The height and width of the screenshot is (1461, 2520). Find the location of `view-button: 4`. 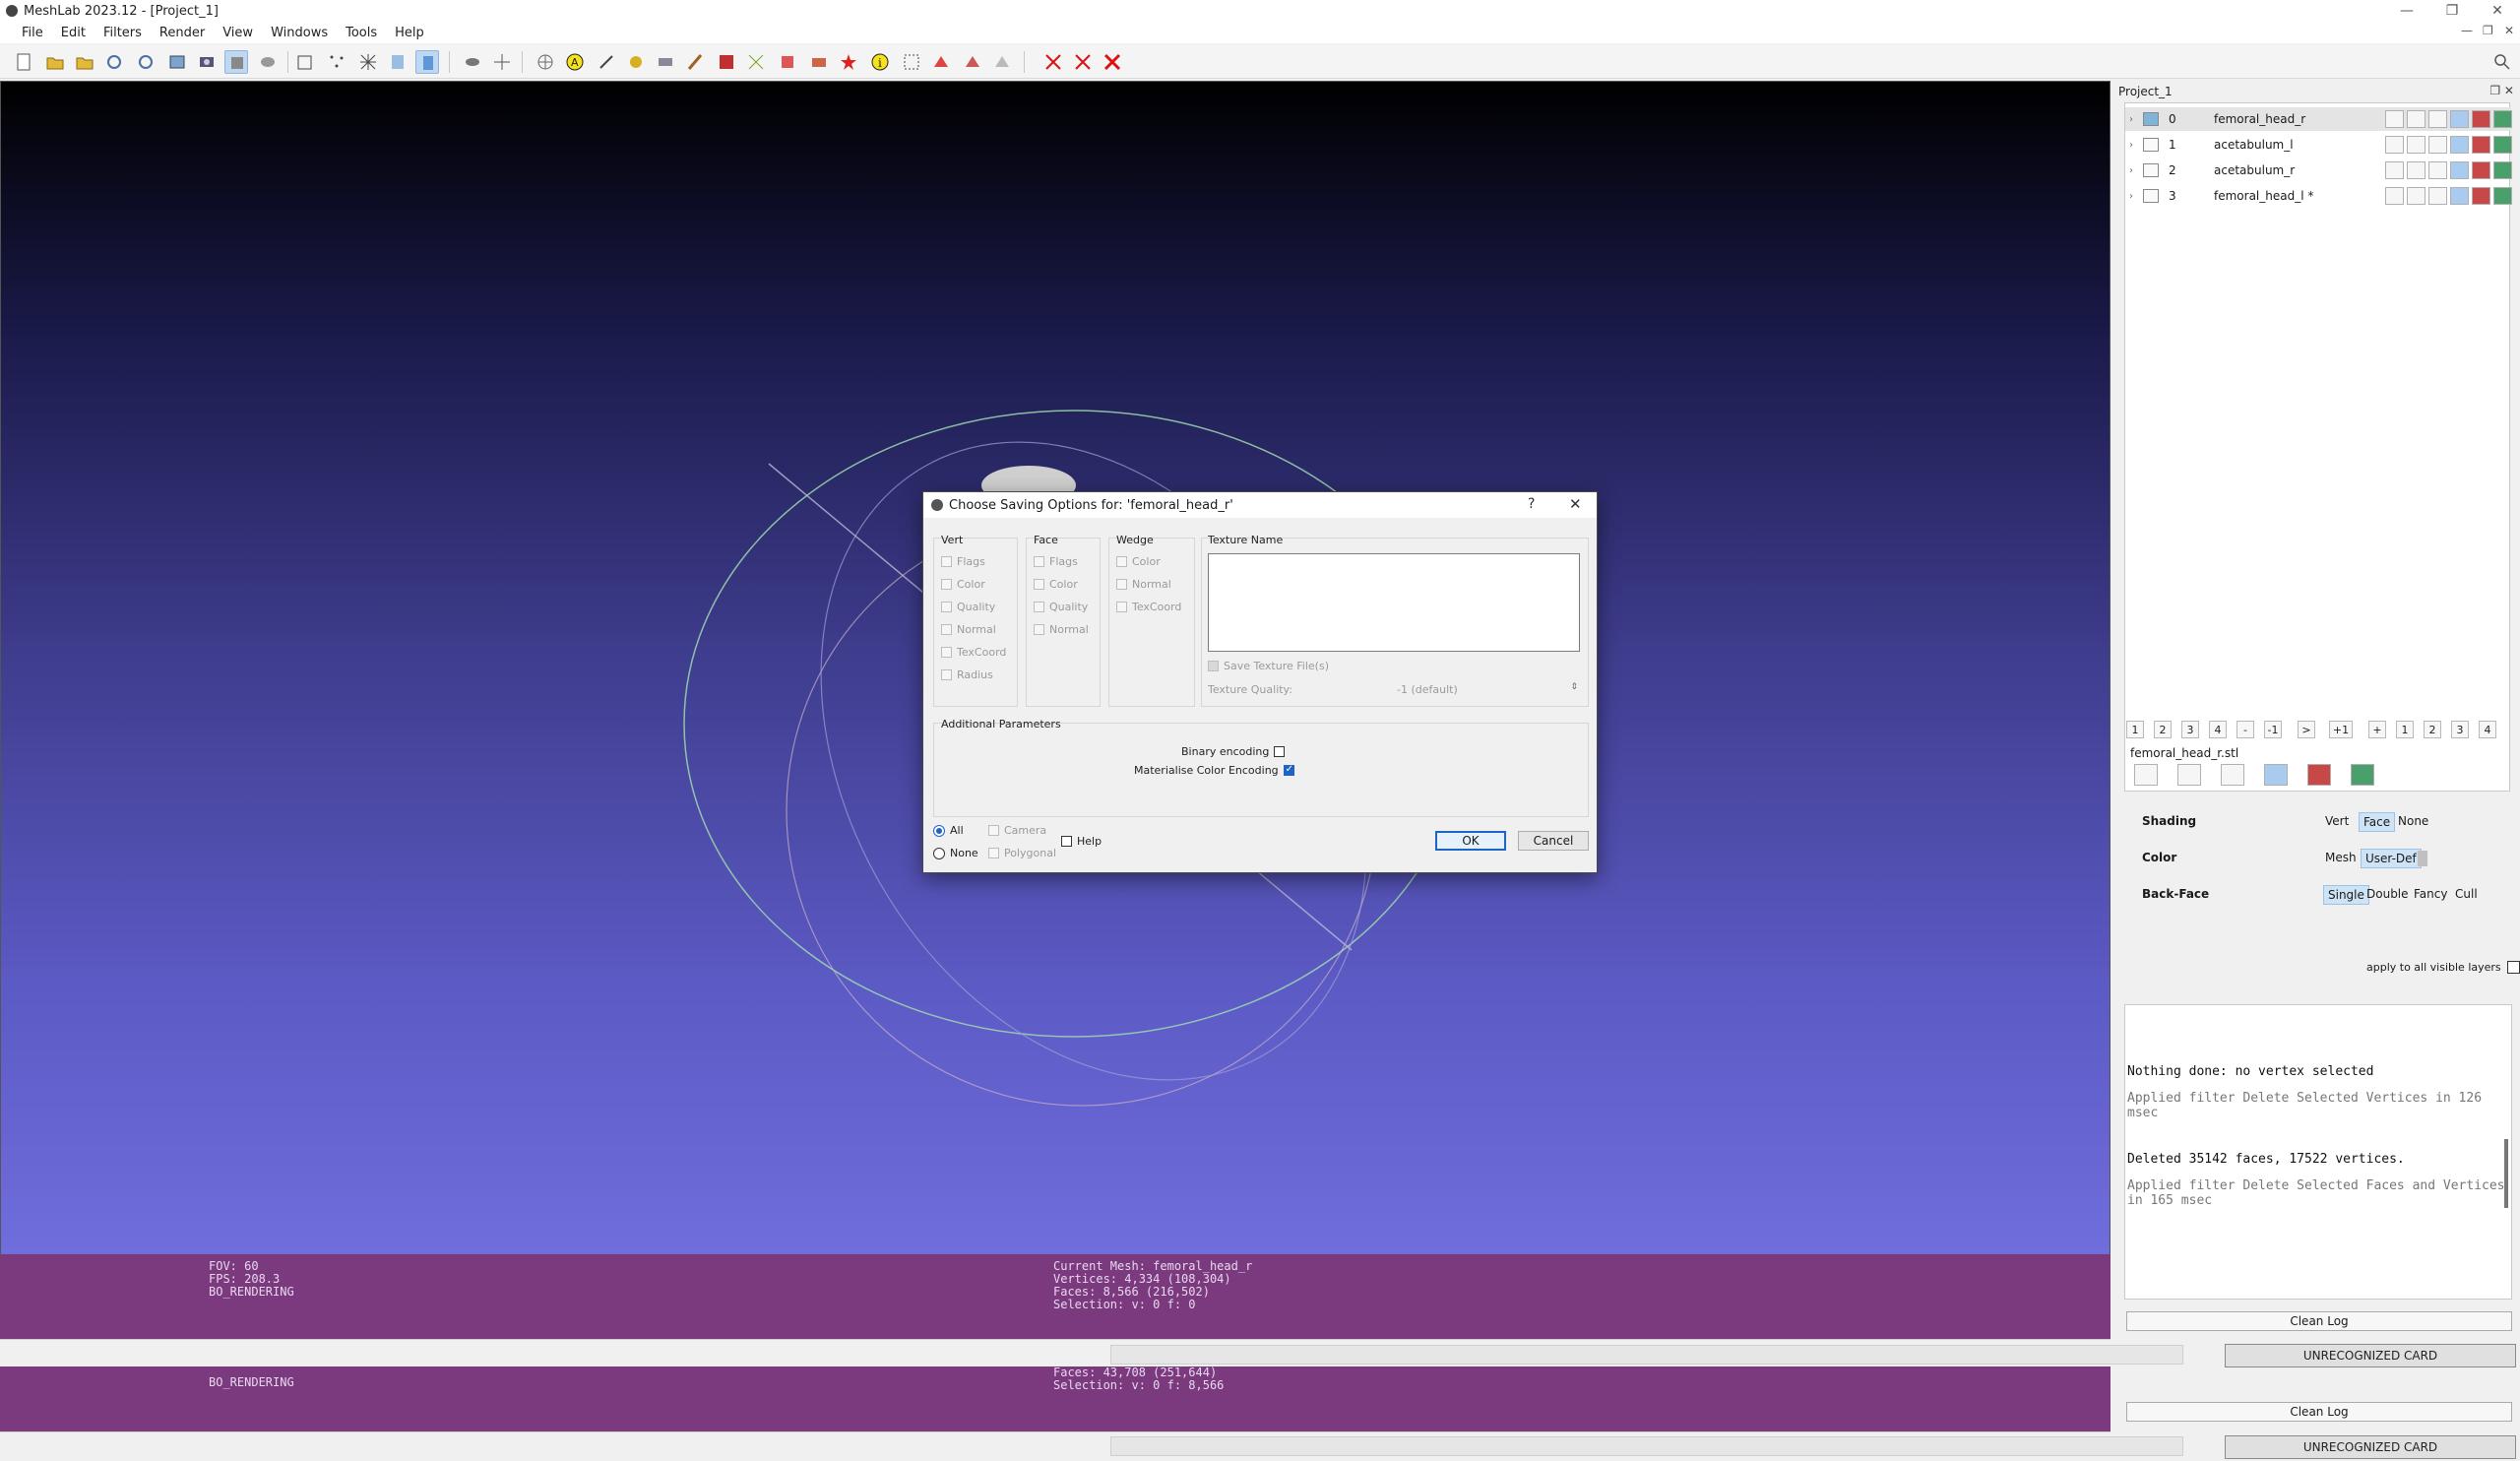

view-button: 4 is located at coordinates (2218, 729).